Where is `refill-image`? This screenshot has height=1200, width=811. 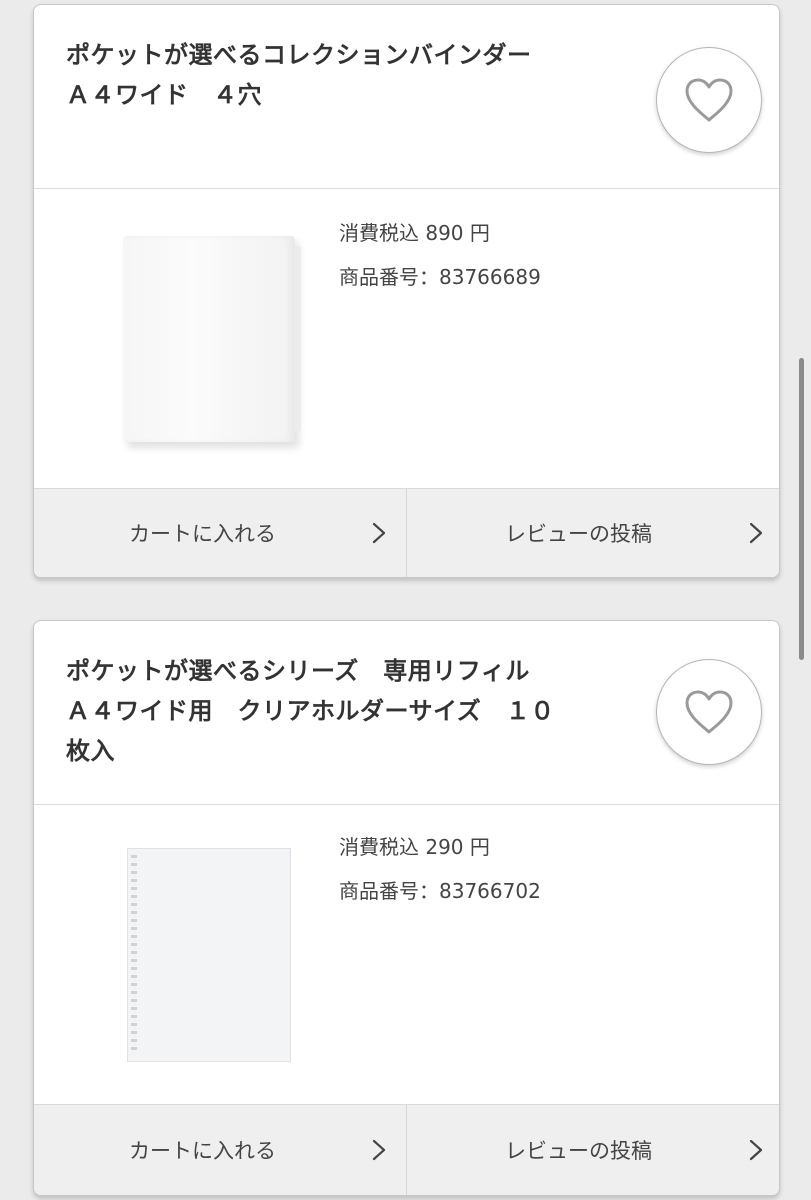 refill-image is located at coordinates (209, 955).